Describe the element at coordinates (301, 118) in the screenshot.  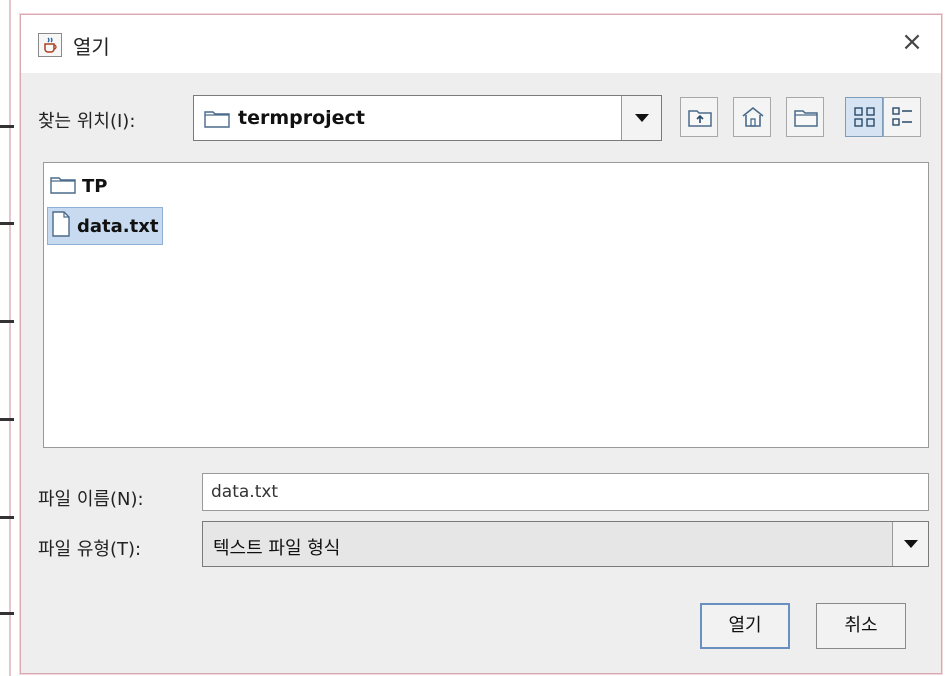
I see `look-in-value: termproject` at that location.